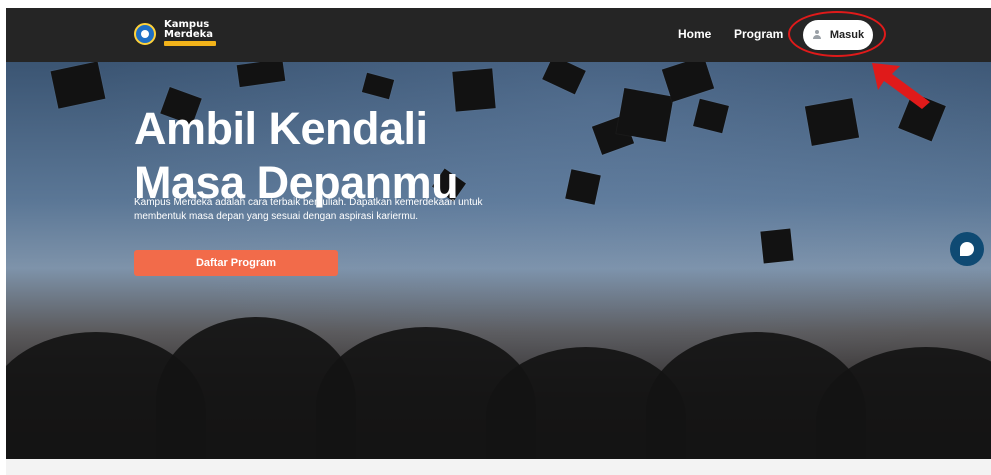 The image size is (991, 475). What do you see at coordinates (145, 34) in the screenshot?
I see `logo-emblem-icon` at bounding box center [145, 34].